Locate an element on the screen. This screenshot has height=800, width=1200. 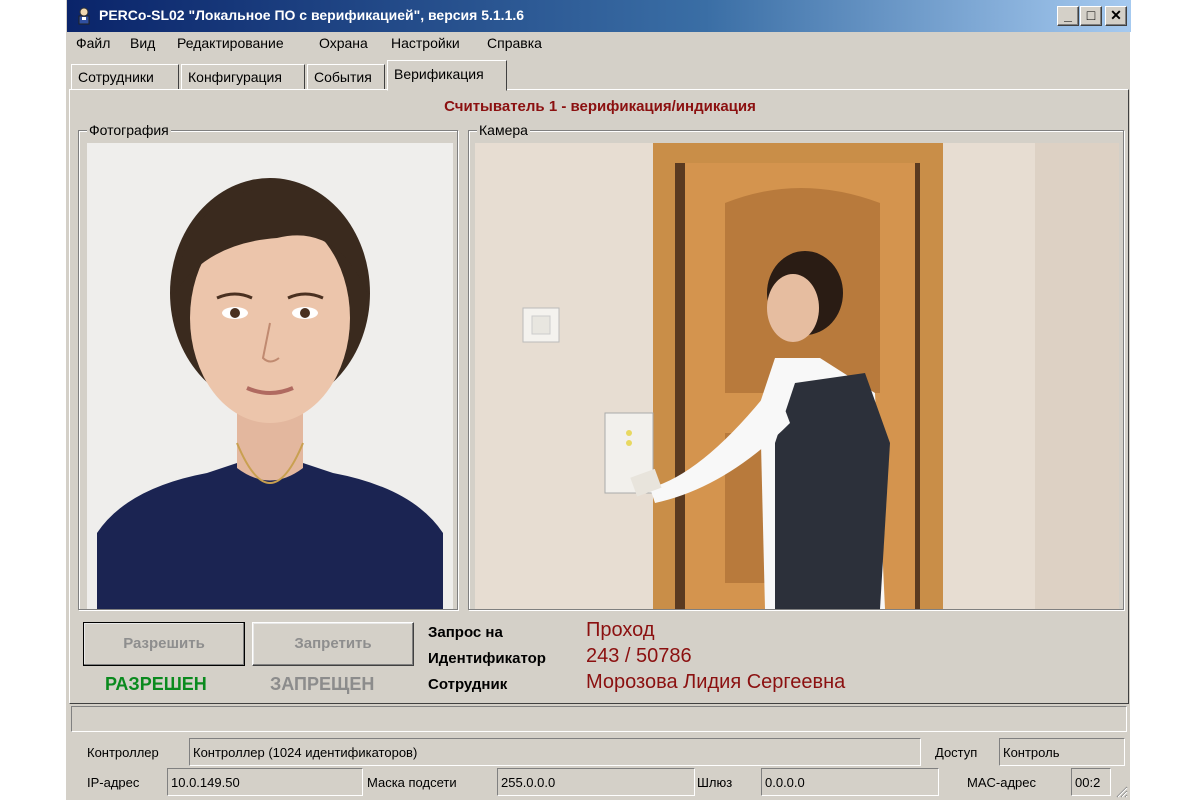
menu-view: Вид is located at coordinates (142, 43).